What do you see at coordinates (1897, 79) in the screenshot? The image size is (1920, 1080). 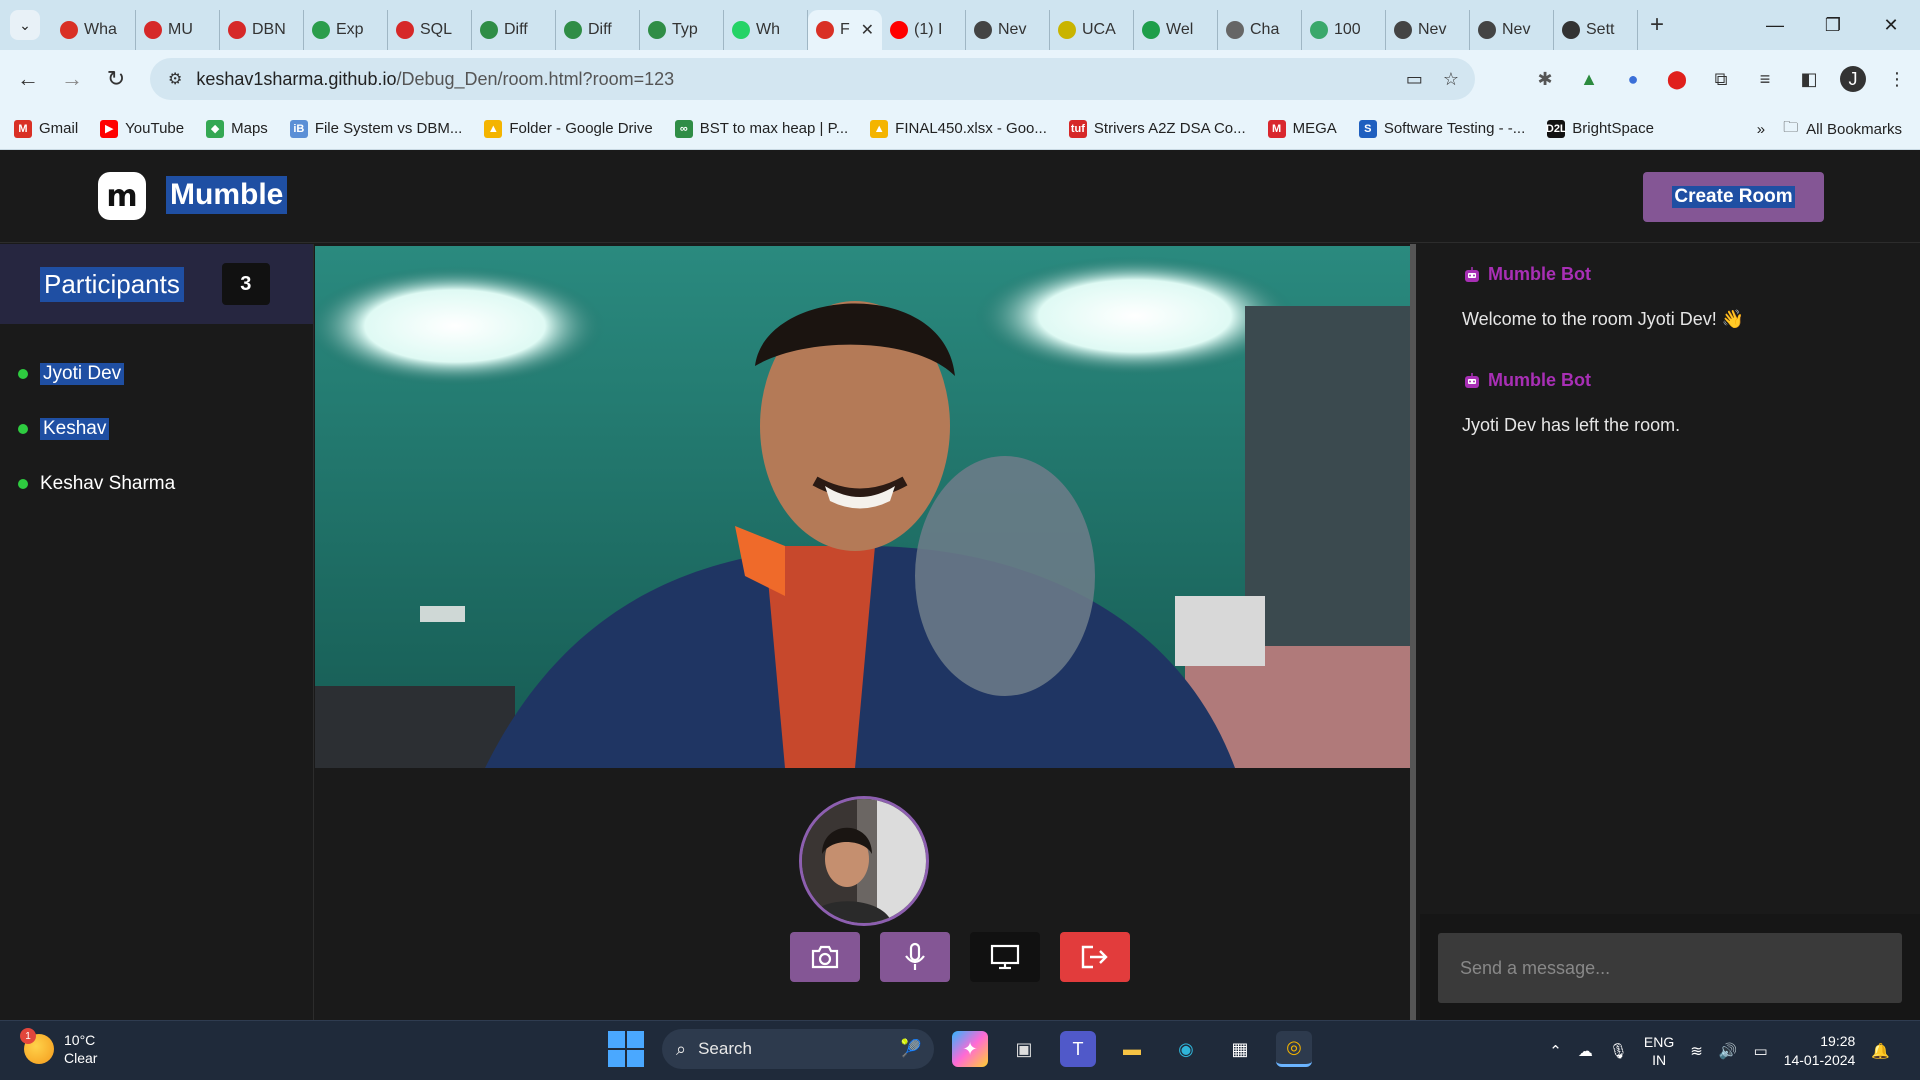 I see `menu-kebab-icon: ⋮` at bounding box center [1897, 79].